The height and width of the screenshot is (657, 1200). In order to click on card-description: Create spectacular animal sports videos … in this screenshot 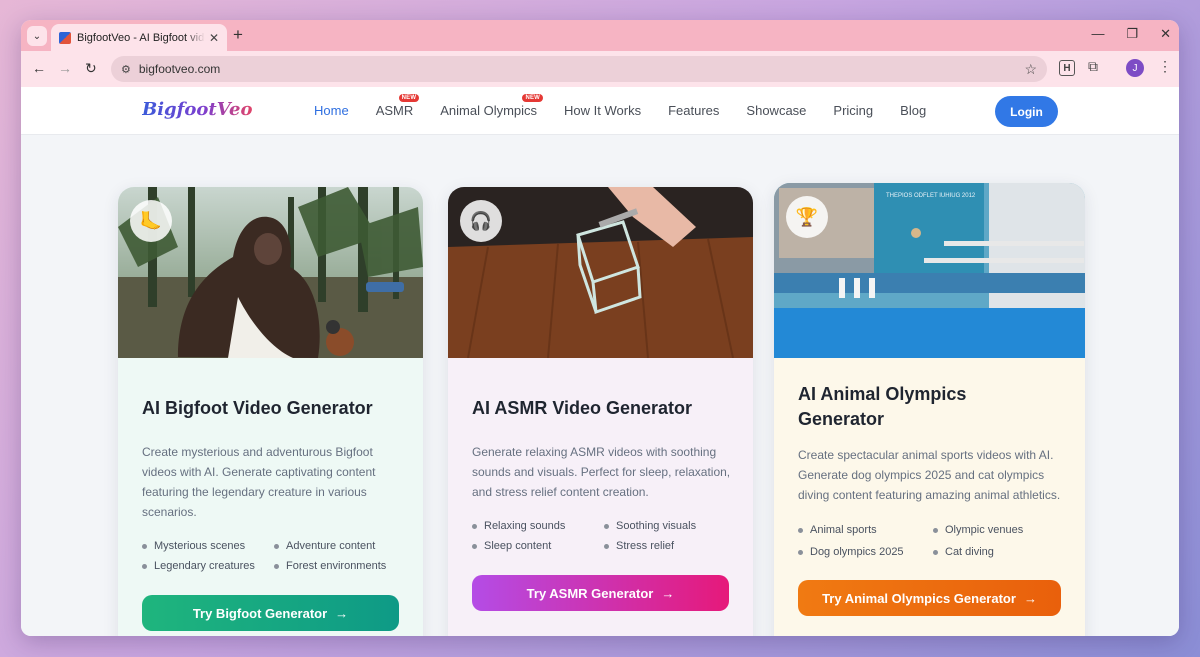, I will do `click(929, 475)`.